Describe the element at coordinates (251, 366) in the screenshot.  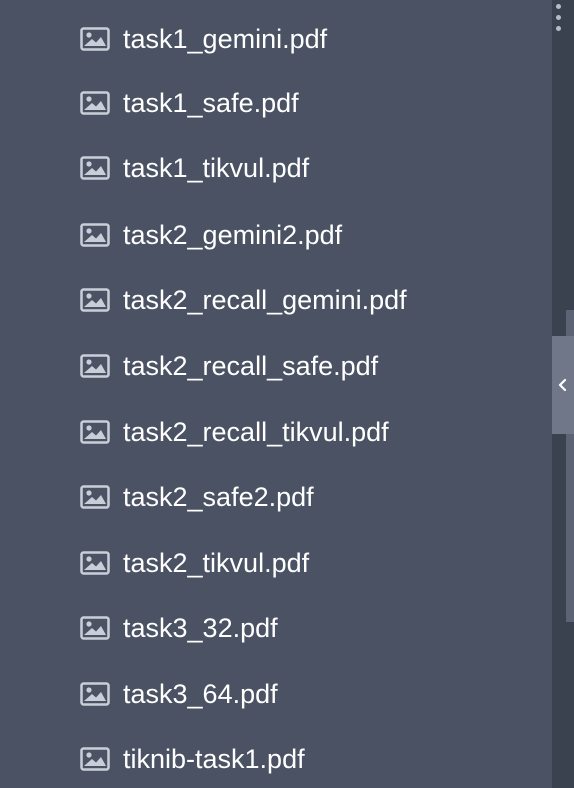
I see `file-name: task2_recall_safe.pdf` at that location.